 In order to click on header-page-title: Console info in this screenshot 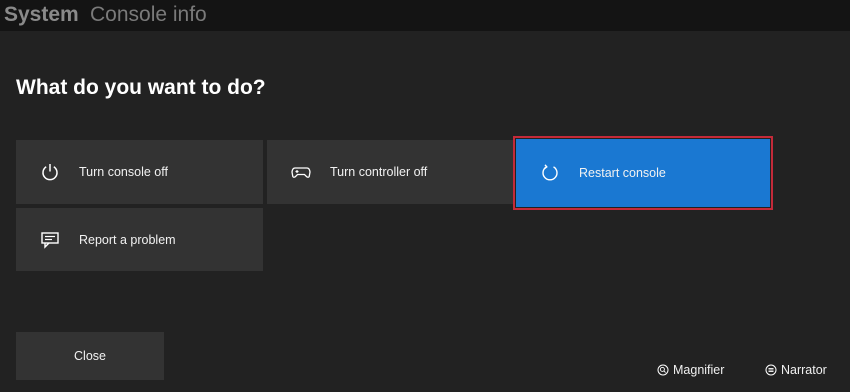, I will do `click(148, 14)`.